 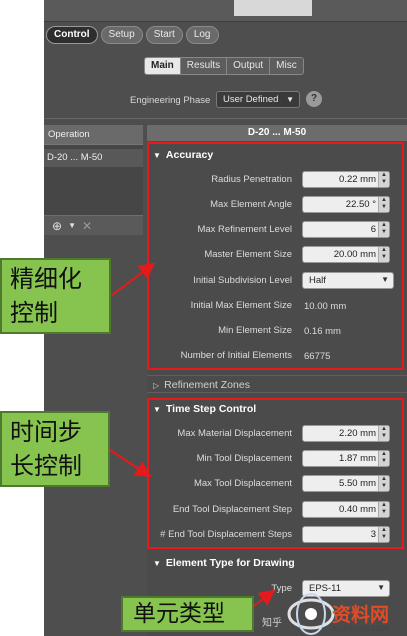 I want to click on operation-panel: Operation D-20 ... M-50 ⊕ ▼ ✕, so click(x=93, y=180).